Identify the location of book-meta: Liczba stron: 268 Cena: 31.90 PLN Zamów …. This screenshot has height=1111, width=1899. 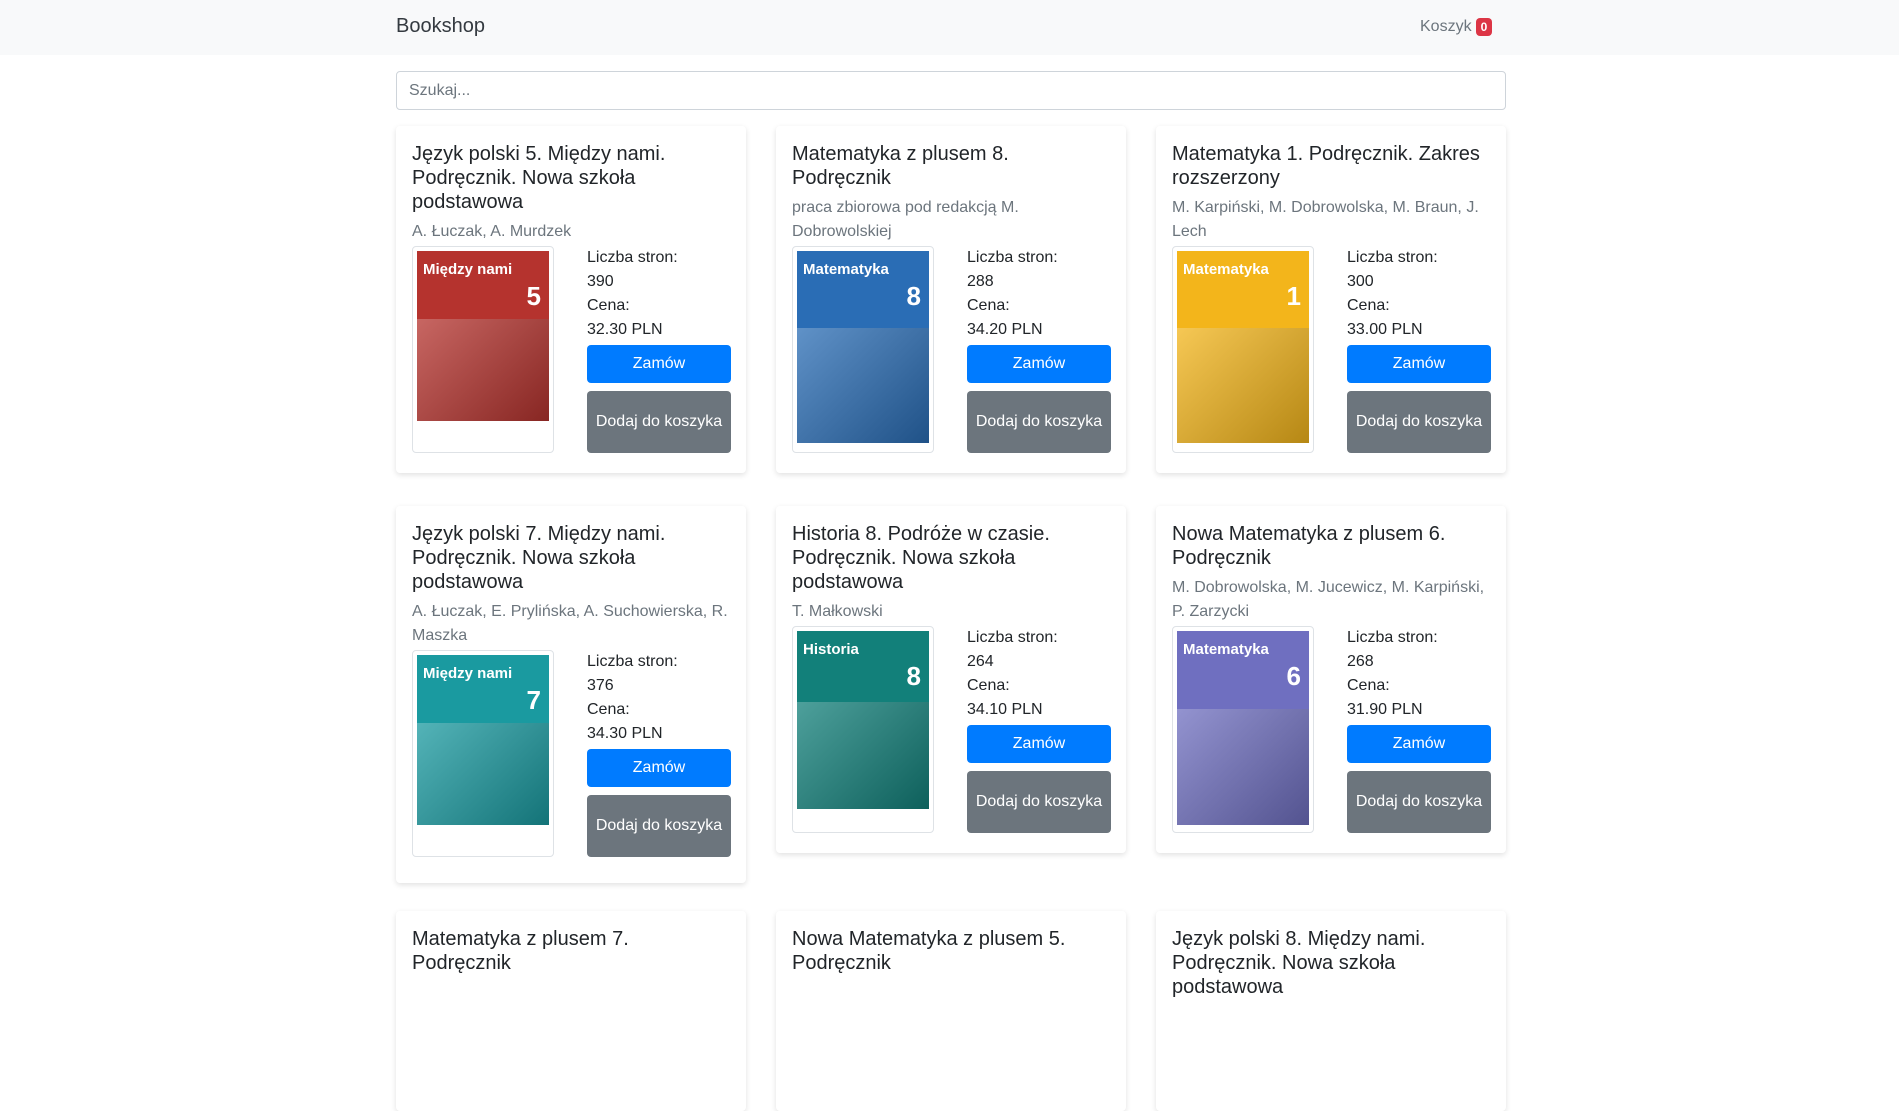
(1419, 729).